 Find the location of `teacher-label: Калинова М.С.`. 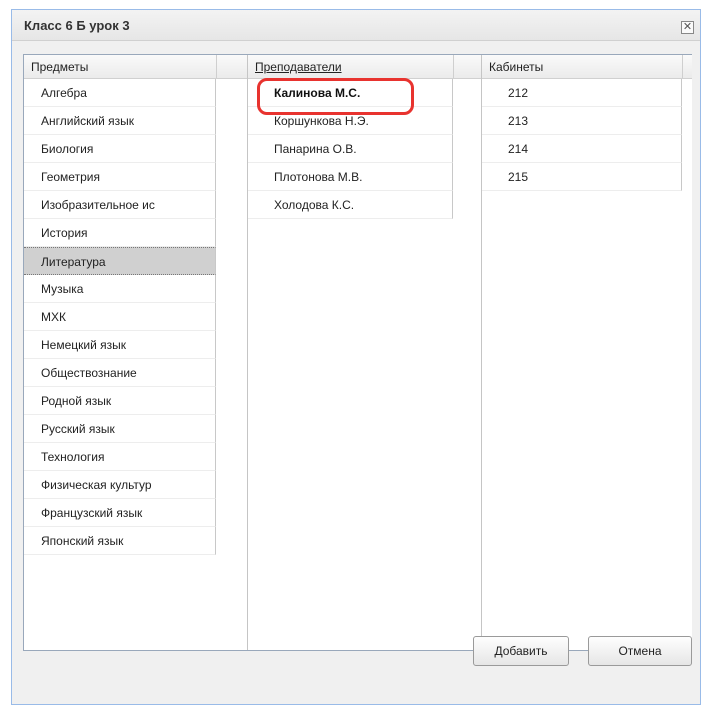

teacher-label: Калинова М.С. is located at coordinates (350, 93).